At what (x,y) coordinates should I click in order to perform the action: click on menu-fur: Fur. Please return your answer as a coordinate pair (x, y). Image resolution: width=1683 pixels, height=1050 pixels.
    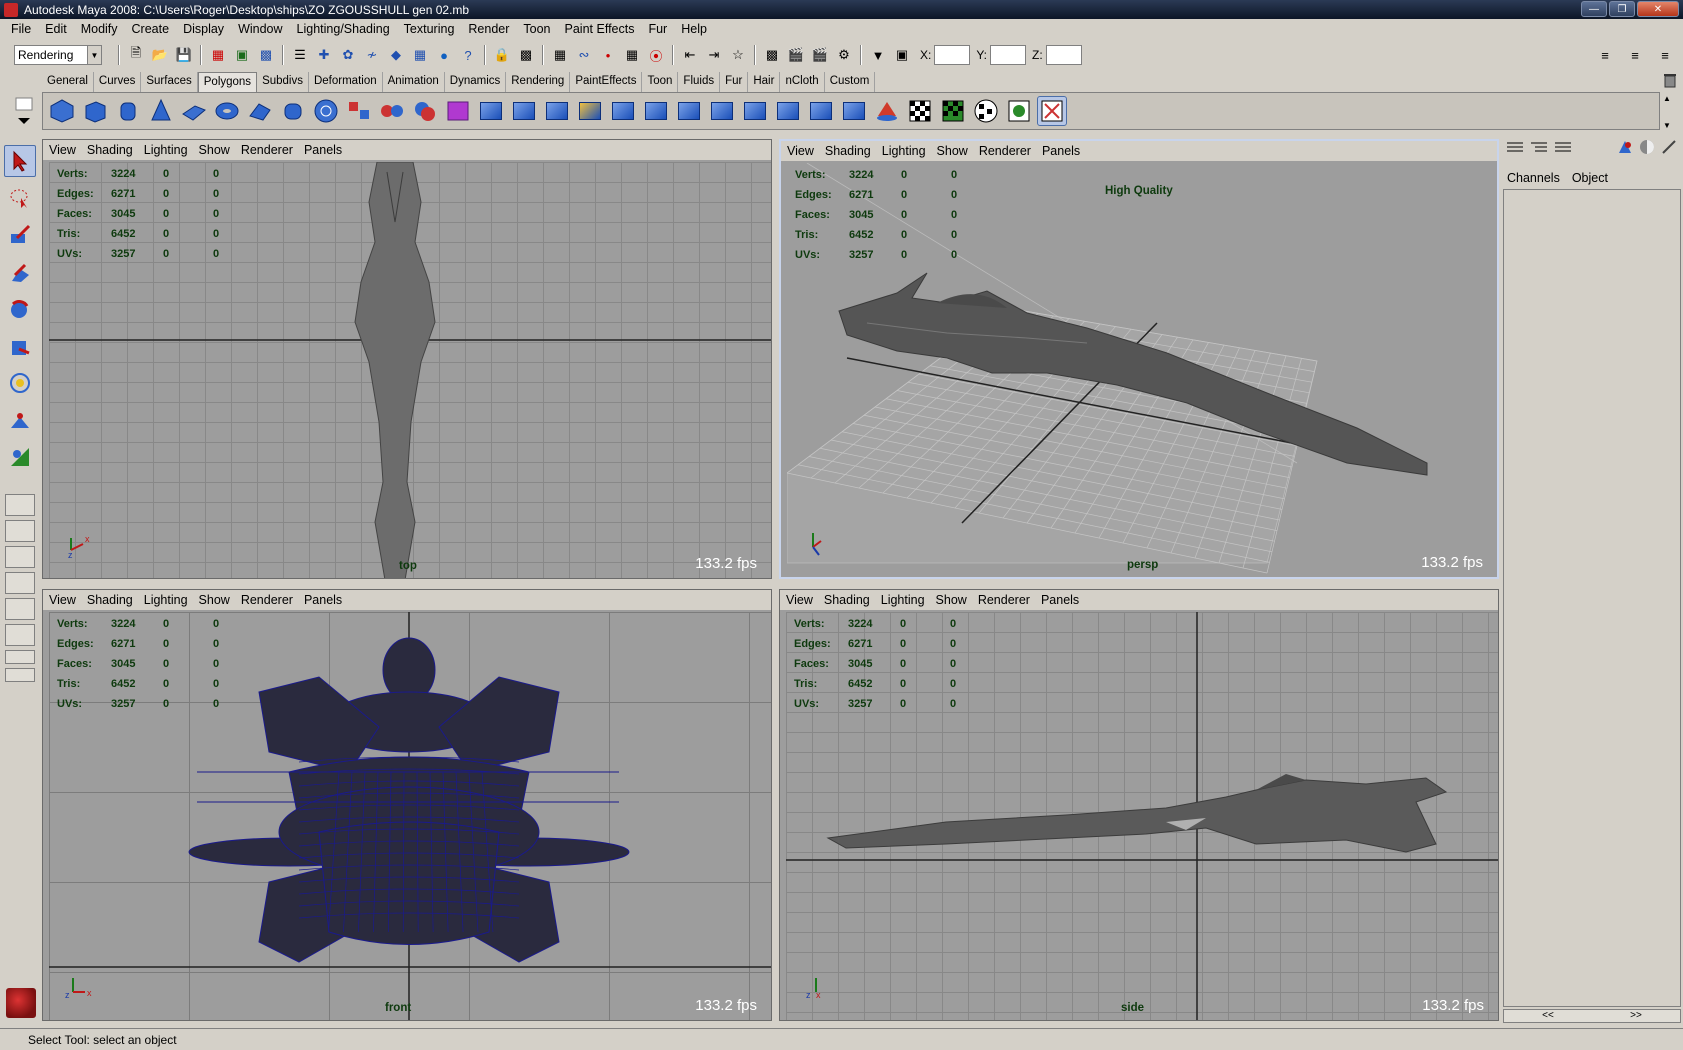
    Looking at the image, I should click on (657, 29).